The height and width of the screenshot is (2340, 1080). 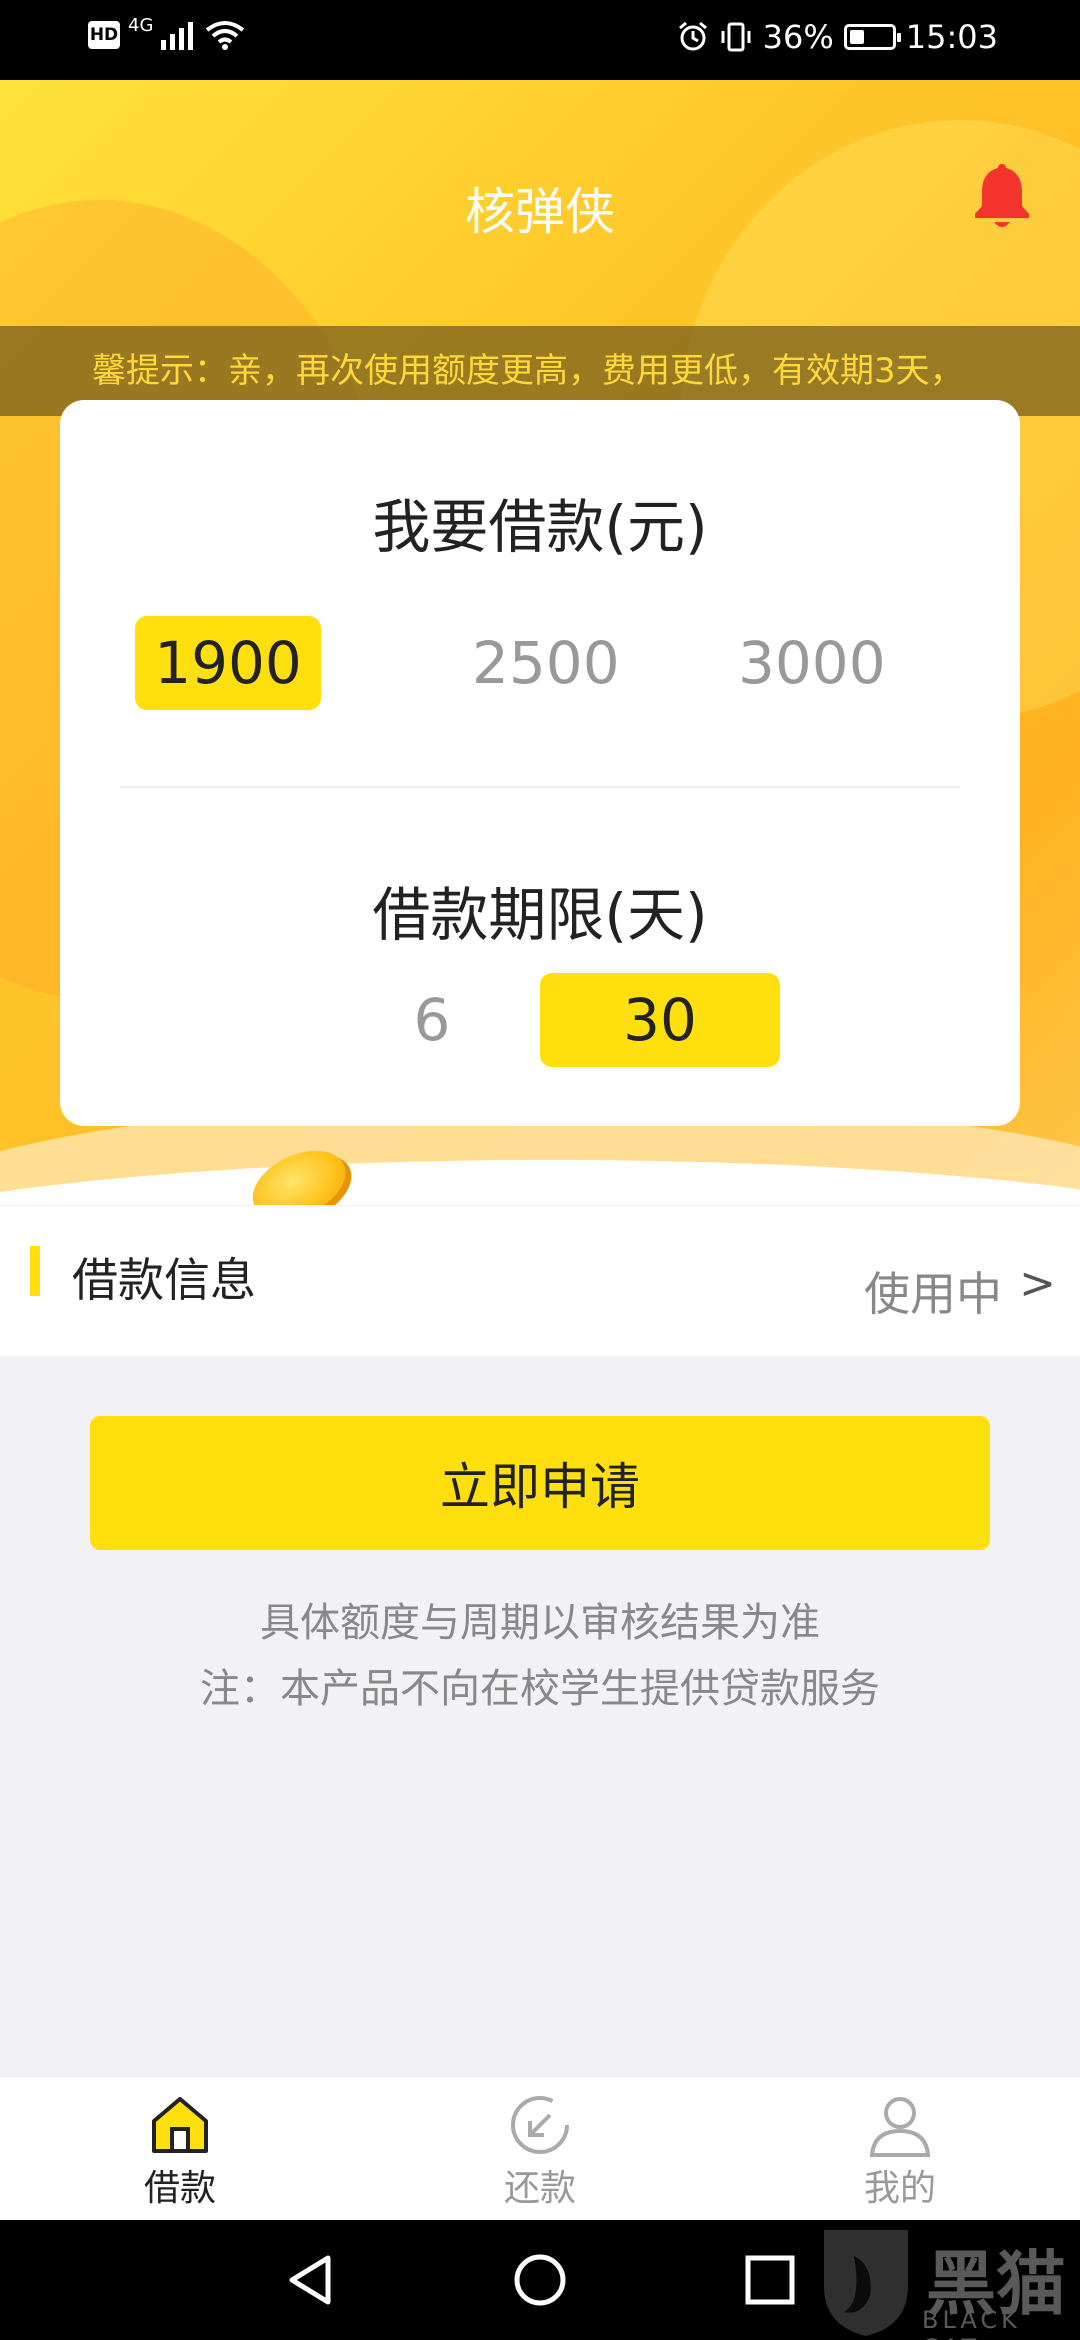 What do you see at coordinates (540, 1281) in the screenshot?
I see `loan-info-row: 借款信息 使用中 >` at bounding box center [540, 1281].